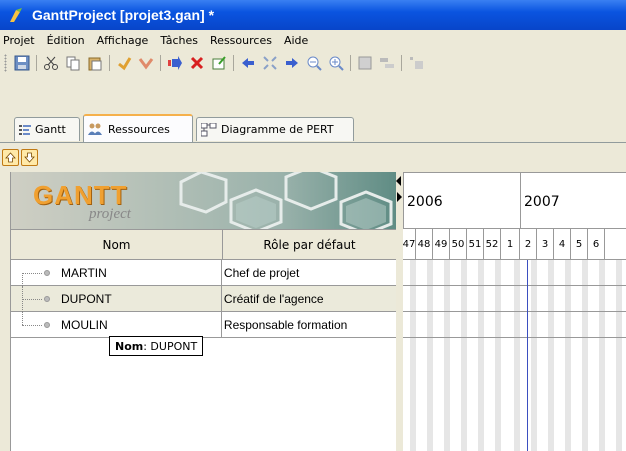 Image resolution: width=626 pixels, height=451 pixels. What do you see at coordinates (399, 197) in the screenshot?
I see `collapse-right-icon` at bounding box center [399, 197].